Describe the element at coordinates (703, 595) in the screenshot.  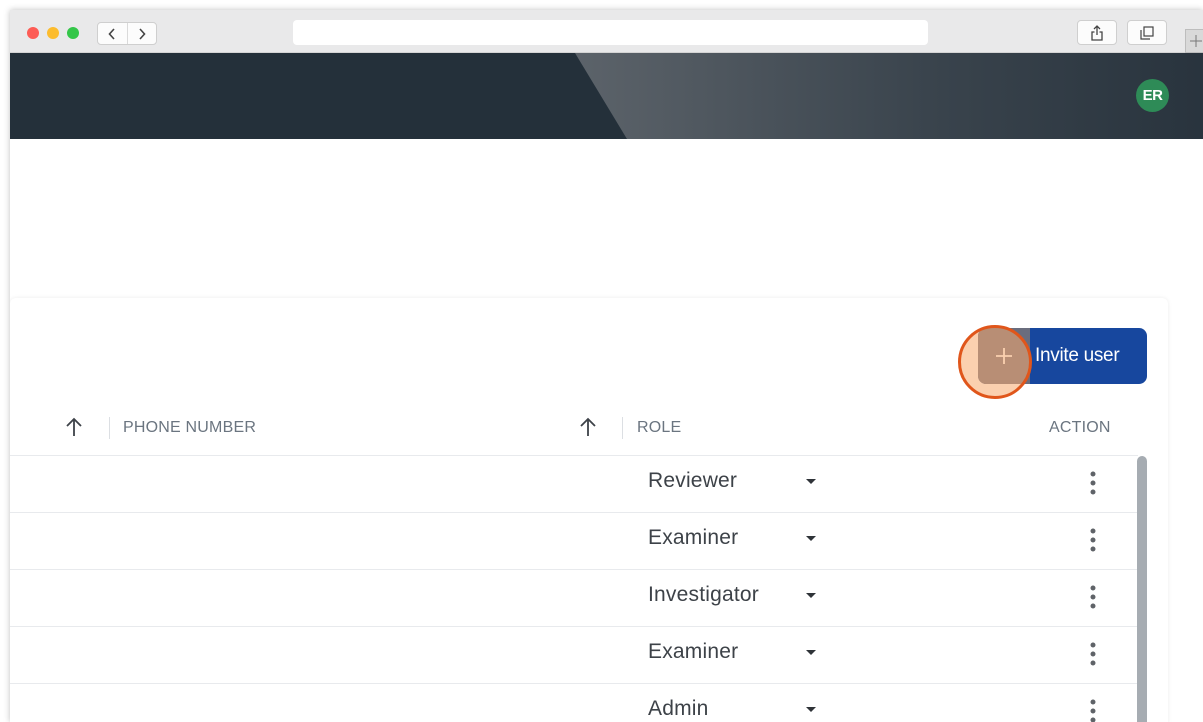
I see `role-select-value: Investigator` at that location.